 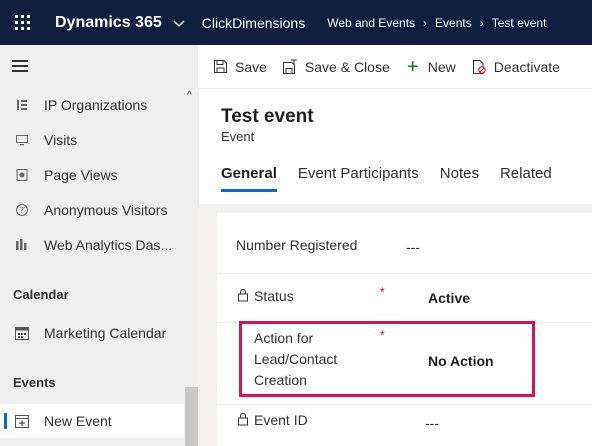 What do you see at coordinates (281, 420) in the screenshot?
I see `field-label: Event ID` at bounding box center [281, 420].